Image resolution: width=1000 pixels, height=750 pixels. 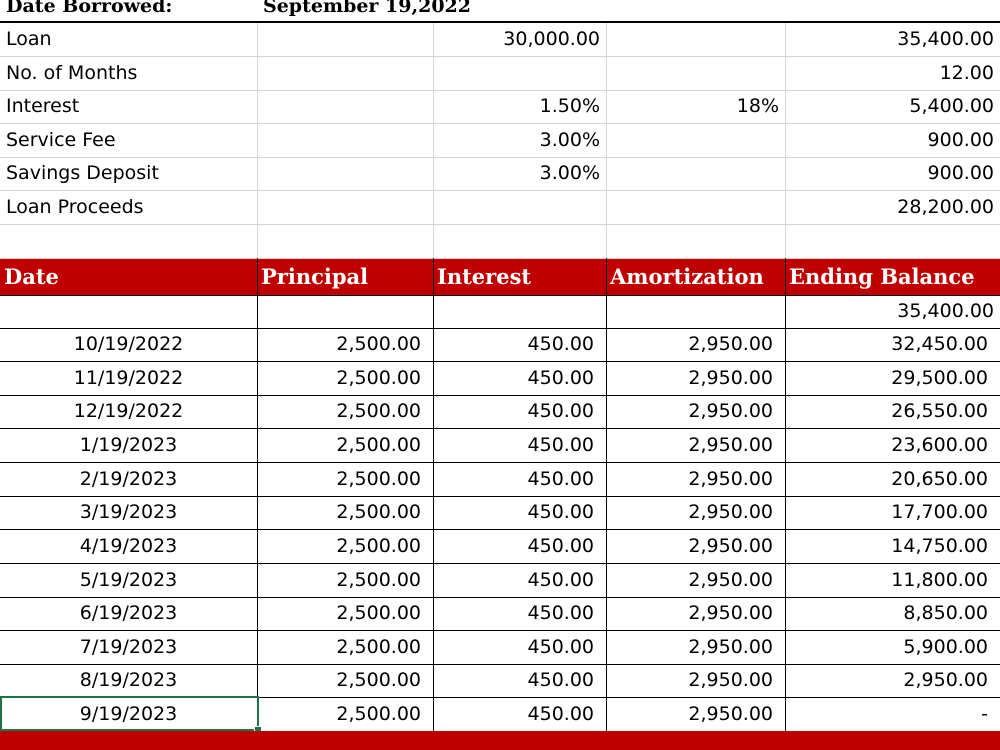 What do you see at coordinates (892, 580) in the screenshot?
I see `row-balance-cell: 11,800.00` at bounding box center [892, 580].